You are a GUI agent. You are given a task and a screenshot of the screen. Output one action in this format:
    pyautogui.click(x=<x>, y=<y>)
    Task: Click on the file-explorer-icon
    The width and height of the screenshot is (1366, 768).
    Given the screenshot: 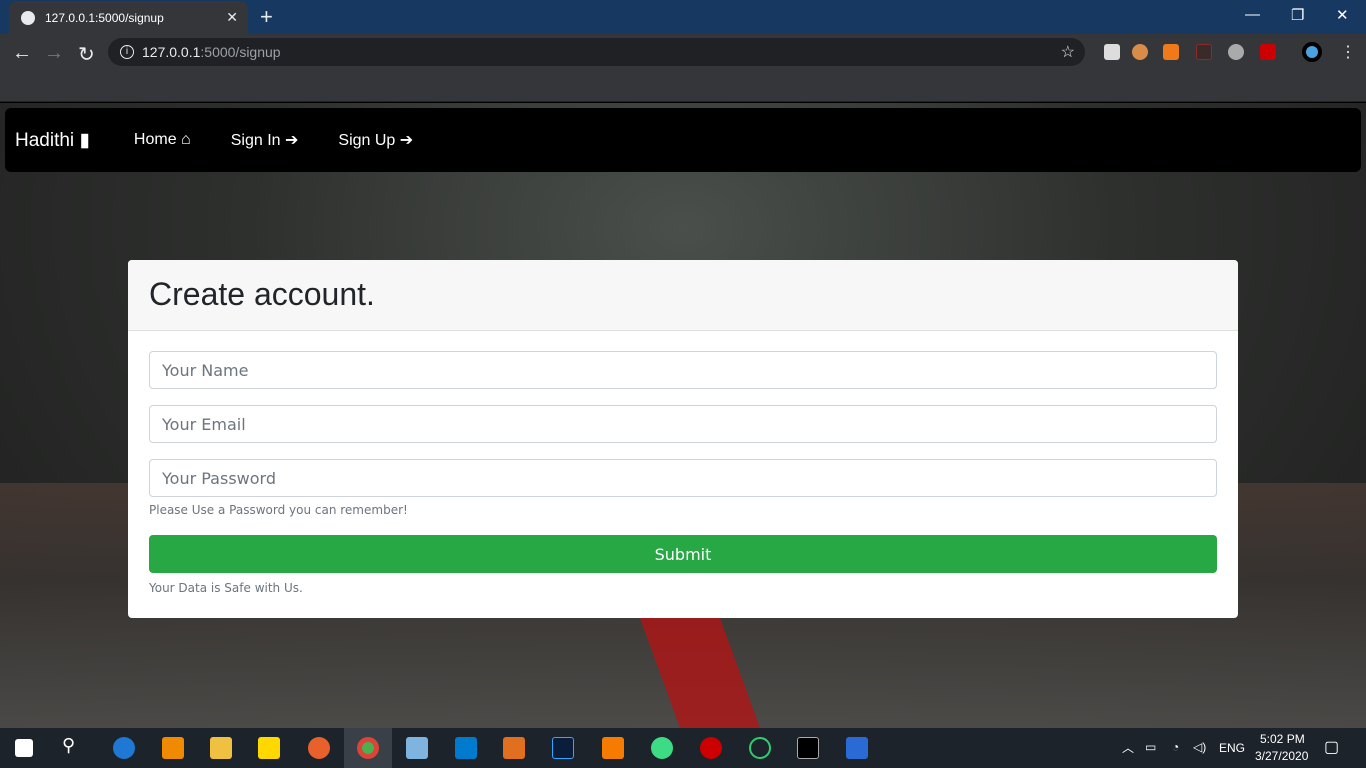 What is the action you would take?
    pyautogui.click(x=221, y=748)
    